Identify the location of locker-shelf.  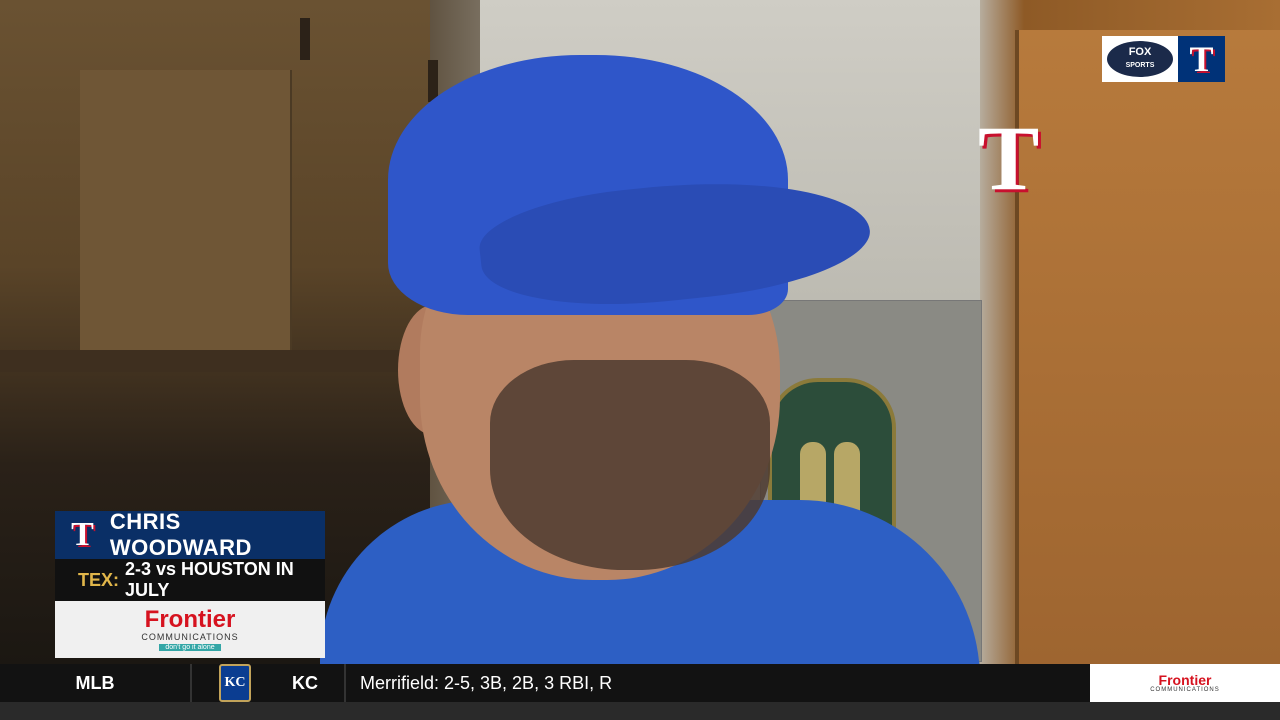
(210, 361).